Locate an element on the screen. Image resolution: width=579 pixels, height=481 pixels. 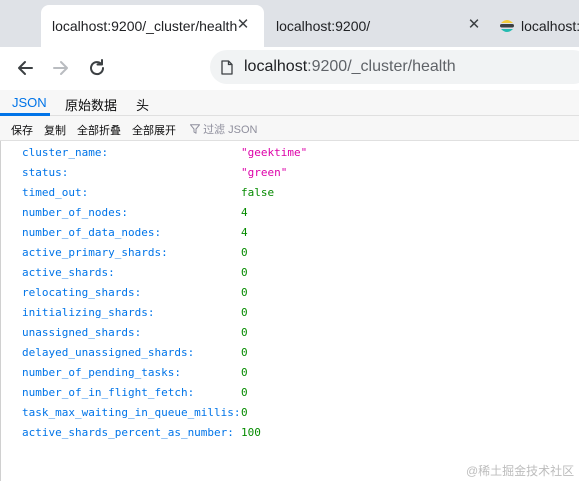
json-key: active_shards: is located at coordinates (68, 272).